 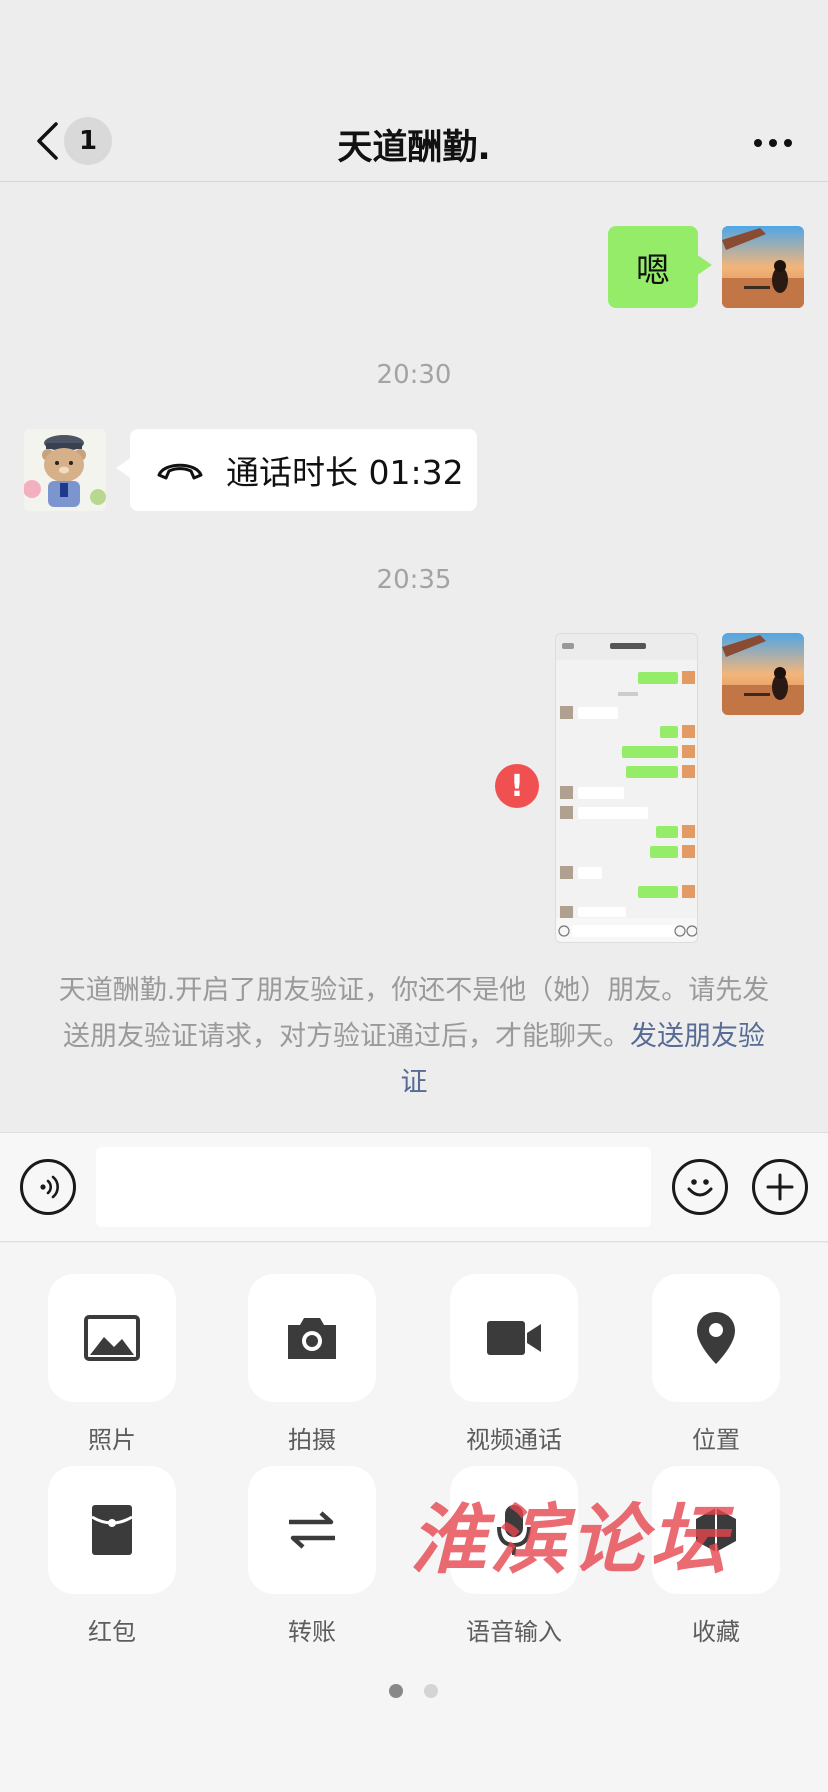 What do you see at coordinates (414, 580) in the screenshot?
I see `timestamp: 20:35` at bounding box center [414, 580].